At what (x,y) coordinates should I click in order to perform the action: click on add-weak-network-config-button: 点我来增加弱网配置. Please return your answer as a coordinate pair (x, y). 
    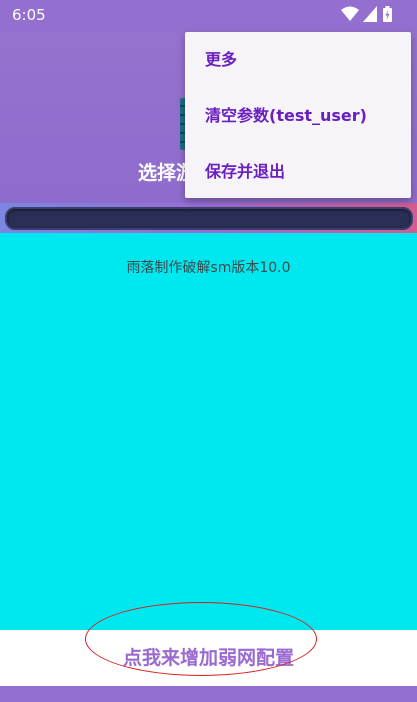
    Looking at the image, I should click on (208, 658).